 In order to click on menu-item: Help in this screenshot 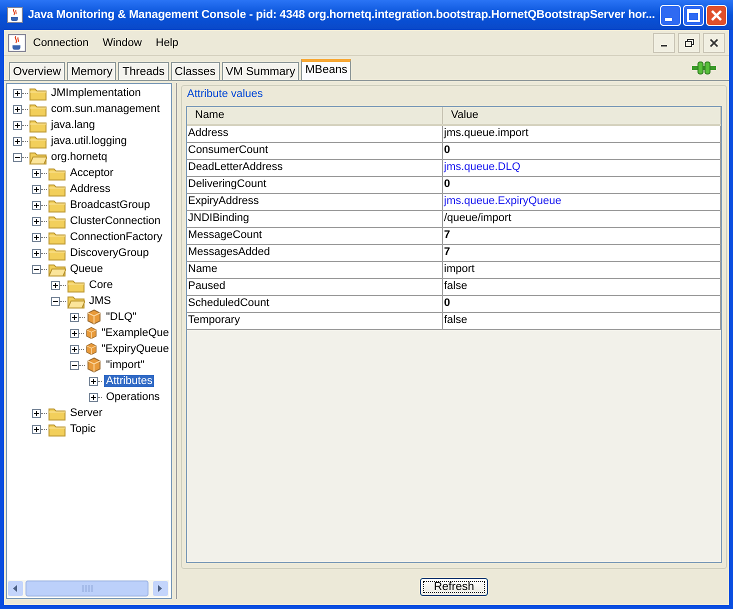, I will do `click(167, 42)`.